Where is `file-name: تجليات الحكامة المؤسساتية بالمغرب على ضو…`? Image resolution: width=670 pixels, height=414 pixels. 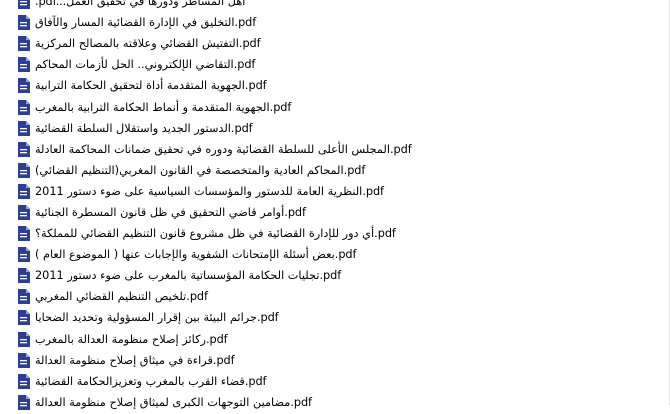
file-name: تجليات الحكامة المؤسساتية بالمغرب على ضو… is located at coordinates (188, 276).